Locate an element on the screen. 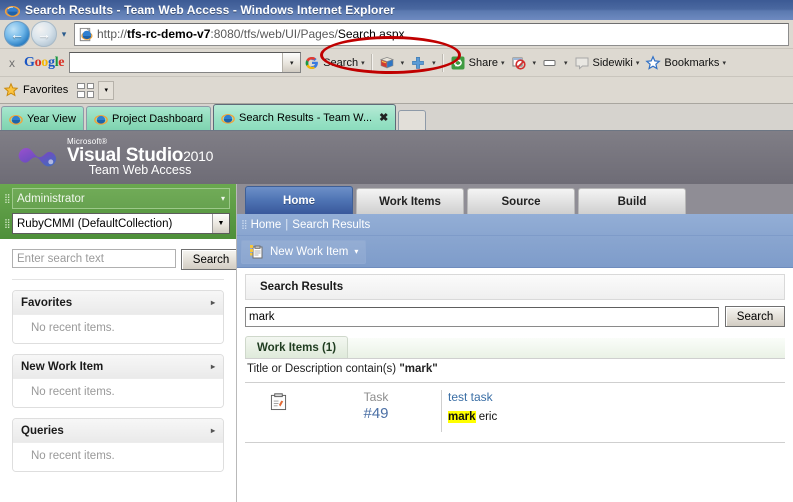 The width and height of the screenshot is (793, 502). project-name: RubyCMMI (DefaultCollection) is located at coordinates (95, 223).